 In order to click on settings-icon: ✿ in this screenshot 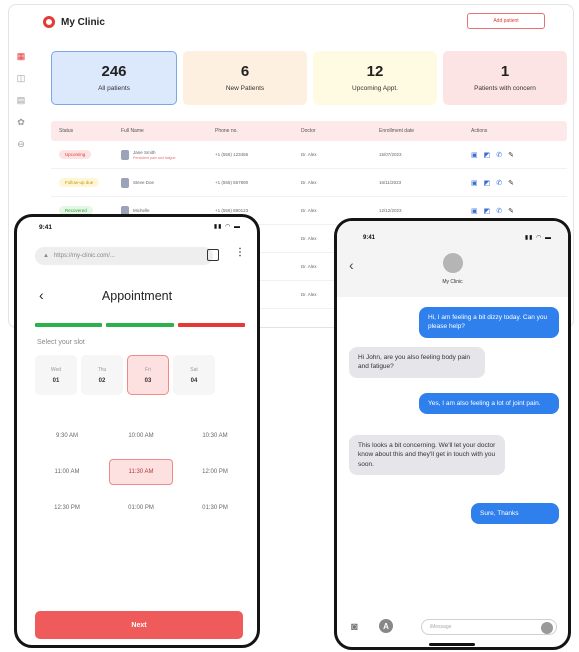, I will do `click(21, 122)`.